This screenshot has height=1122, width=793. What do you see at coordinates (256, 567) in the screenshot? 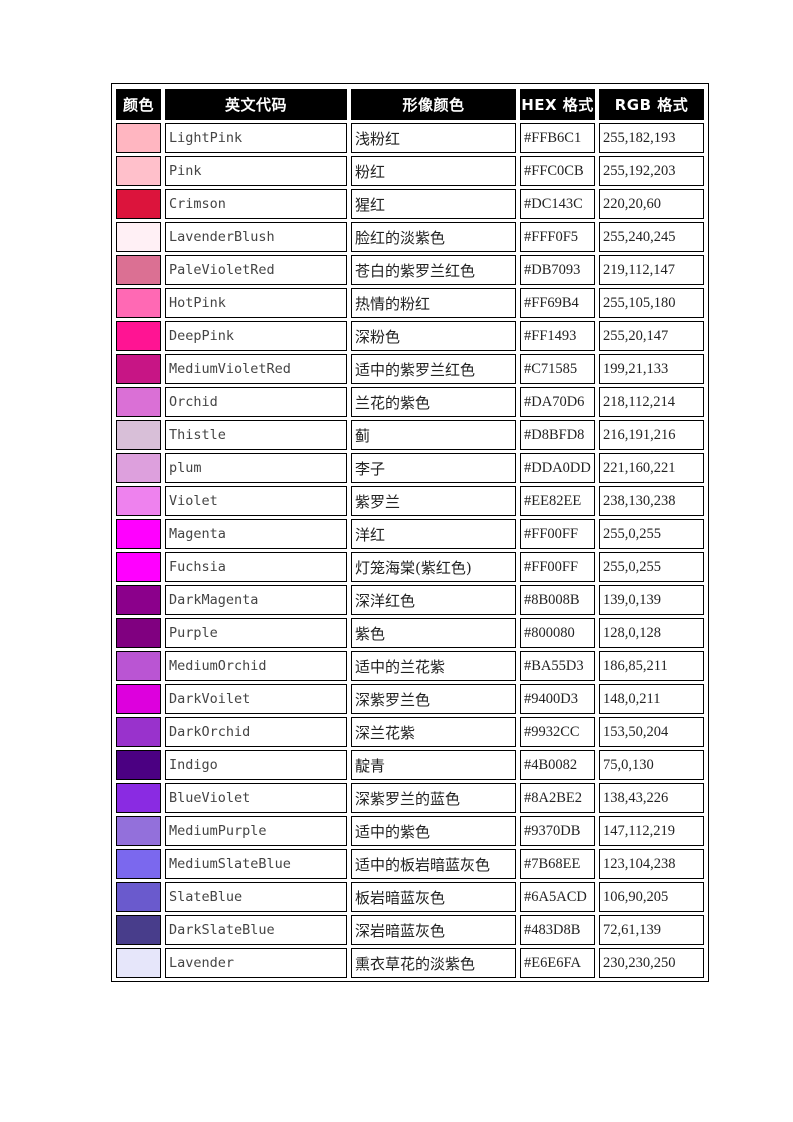
I see `english-name-cell: Fuchsia` at bounding box center [256, 567].